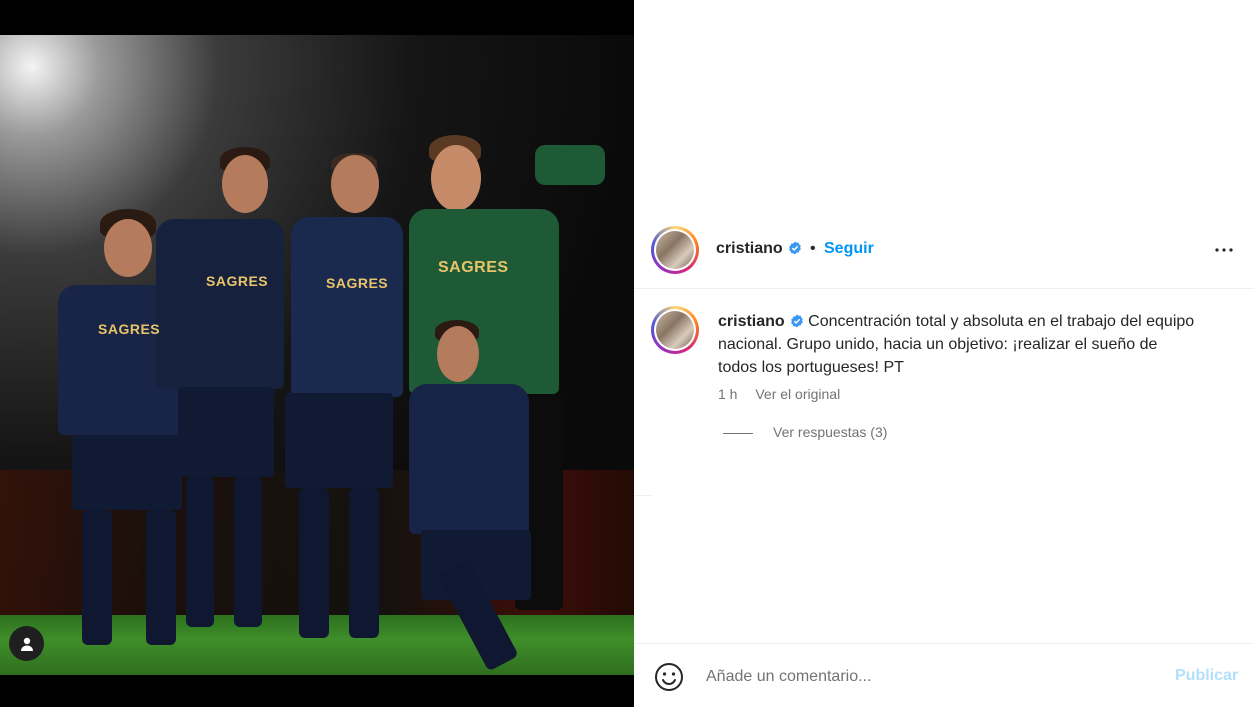 The height and width of the screenshot is (708, 1254). What do you see at coordinates (944, 254) in the screenshot?
I see `post-header: cristiano • Seguir` at bounding box center [944, 254].